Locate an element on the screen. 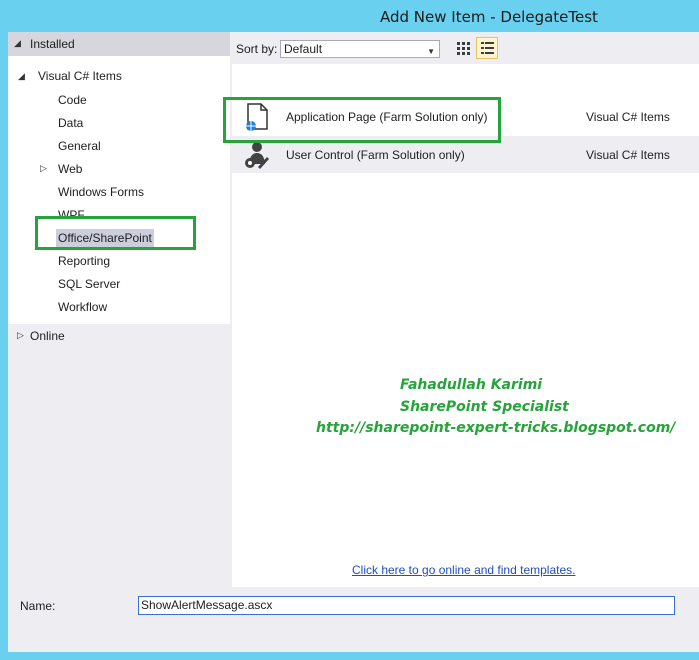 The width and height of the screenshot is (699, 660). sort-by-dropdown: Default ▼ is located at coordinates (360, 49).